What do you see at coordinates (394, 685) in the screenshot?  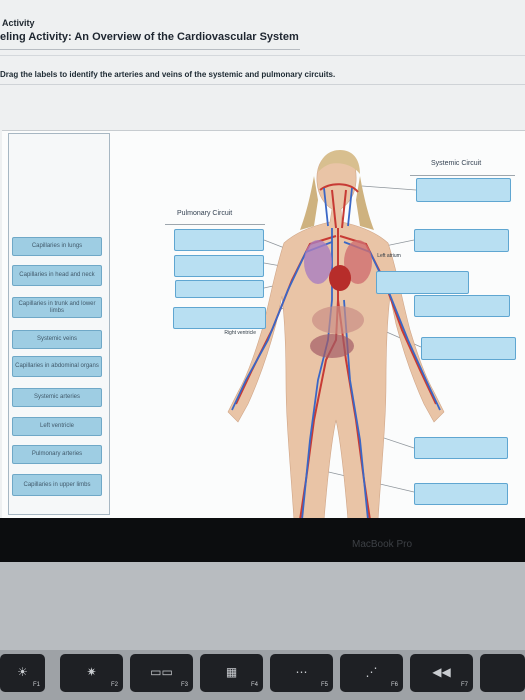 I see `f6-label: F6` at bounding box center [394, 685].